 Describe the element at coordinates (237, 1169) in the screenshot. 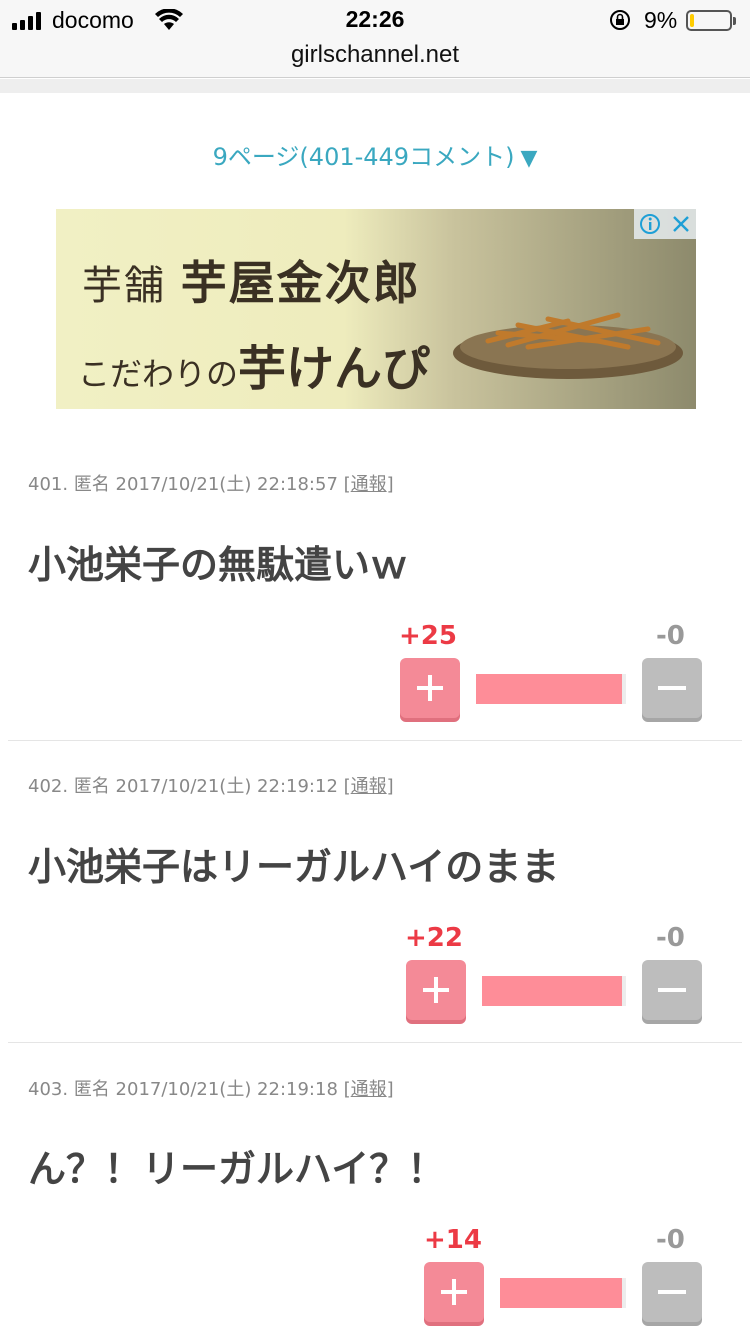

I see `comment-body: ん？！リーガルハイ？！` at that location.